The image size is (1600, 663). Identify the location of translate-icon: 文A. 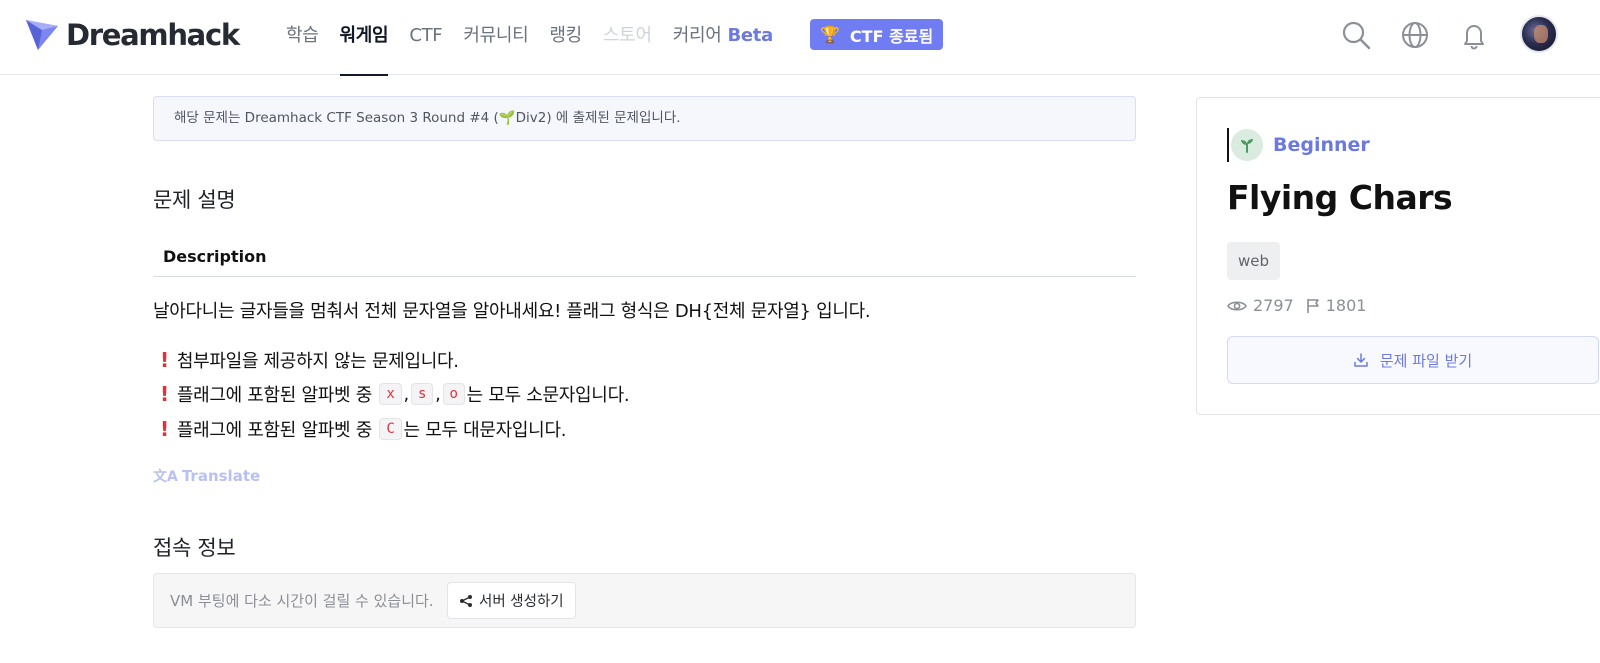
(165, 477).